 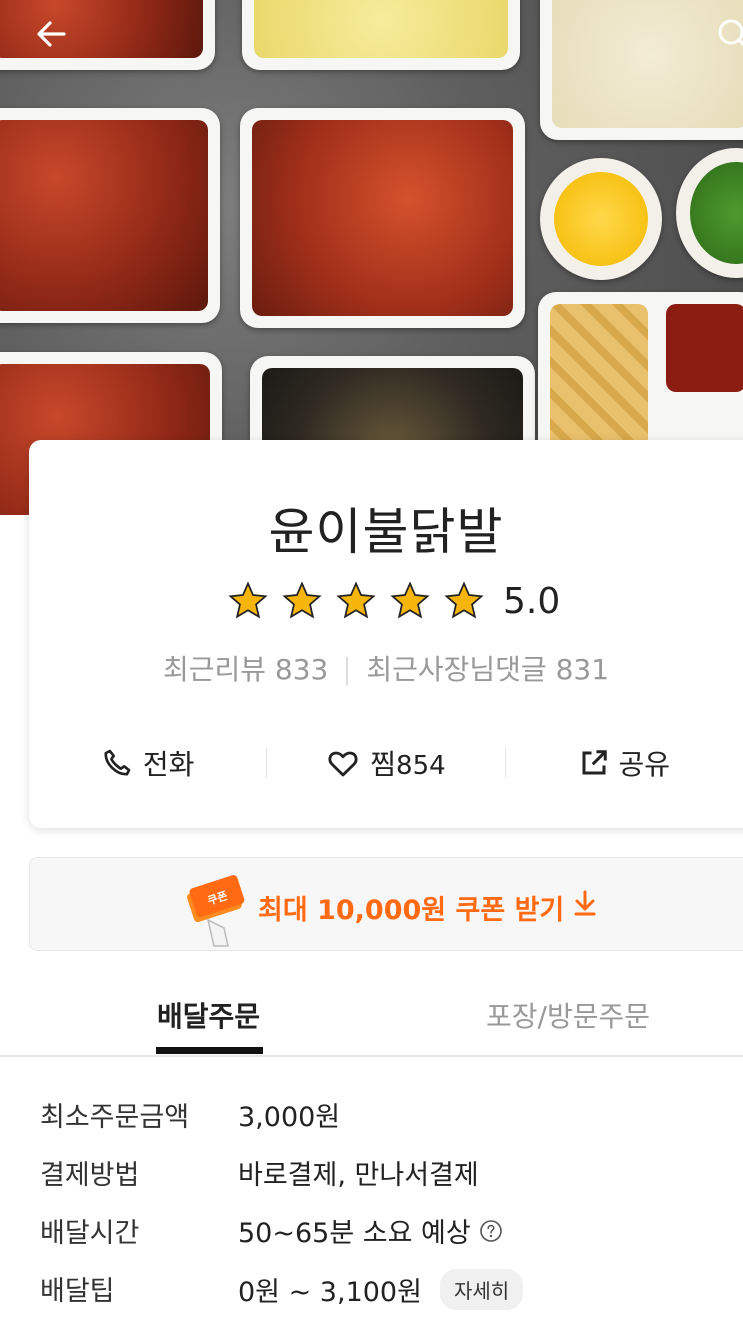 What do you see at coordinates (370, 1230) in the screenshot?
I see `detail-value: 50~65분 소요 예상` at bounding box center [370, 1230].